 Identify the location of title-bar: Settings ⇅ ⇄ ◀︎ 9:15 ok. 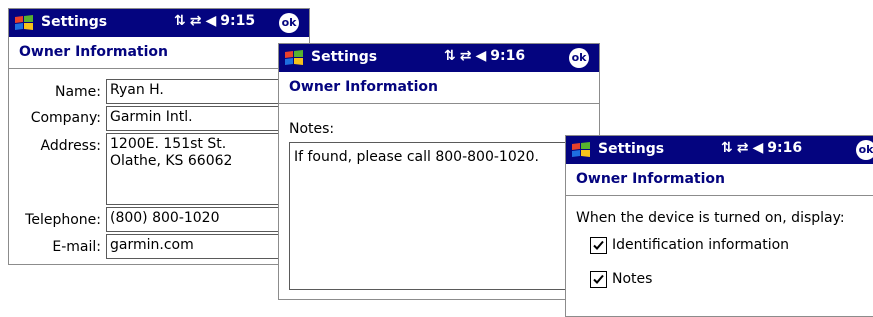
(159, 23).